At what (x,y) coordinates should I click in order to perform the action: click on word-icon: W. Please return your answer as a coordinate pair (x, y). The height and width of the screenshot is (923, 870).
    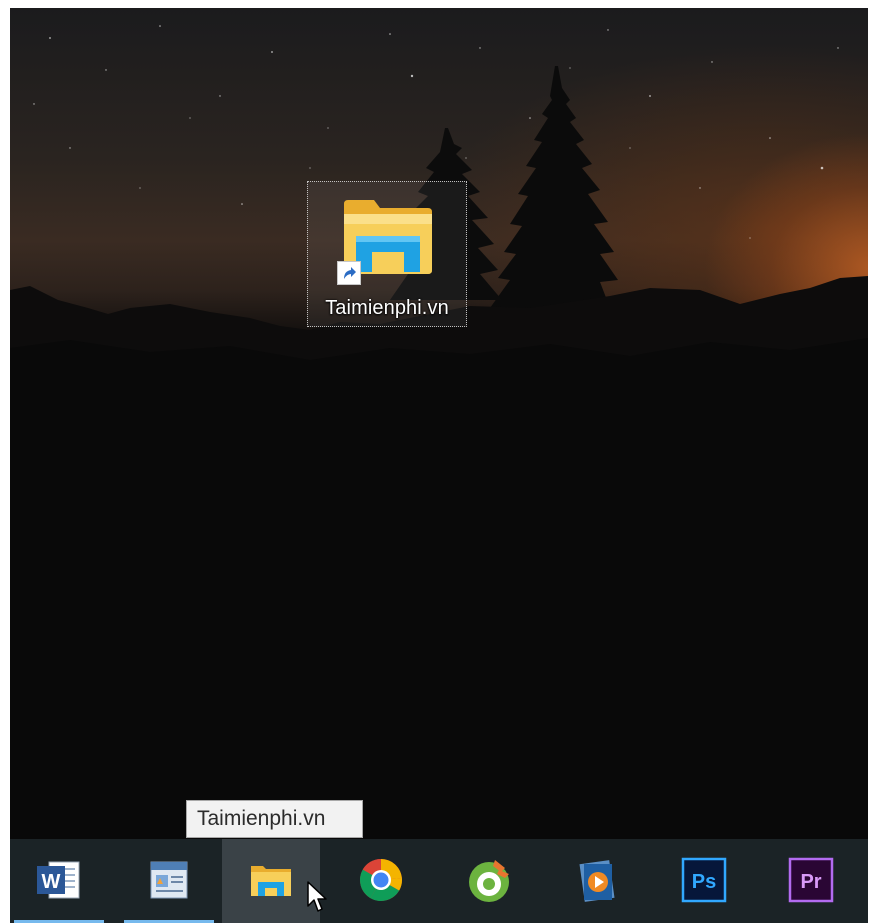
    Looking at the image, I should click on (58, 880).